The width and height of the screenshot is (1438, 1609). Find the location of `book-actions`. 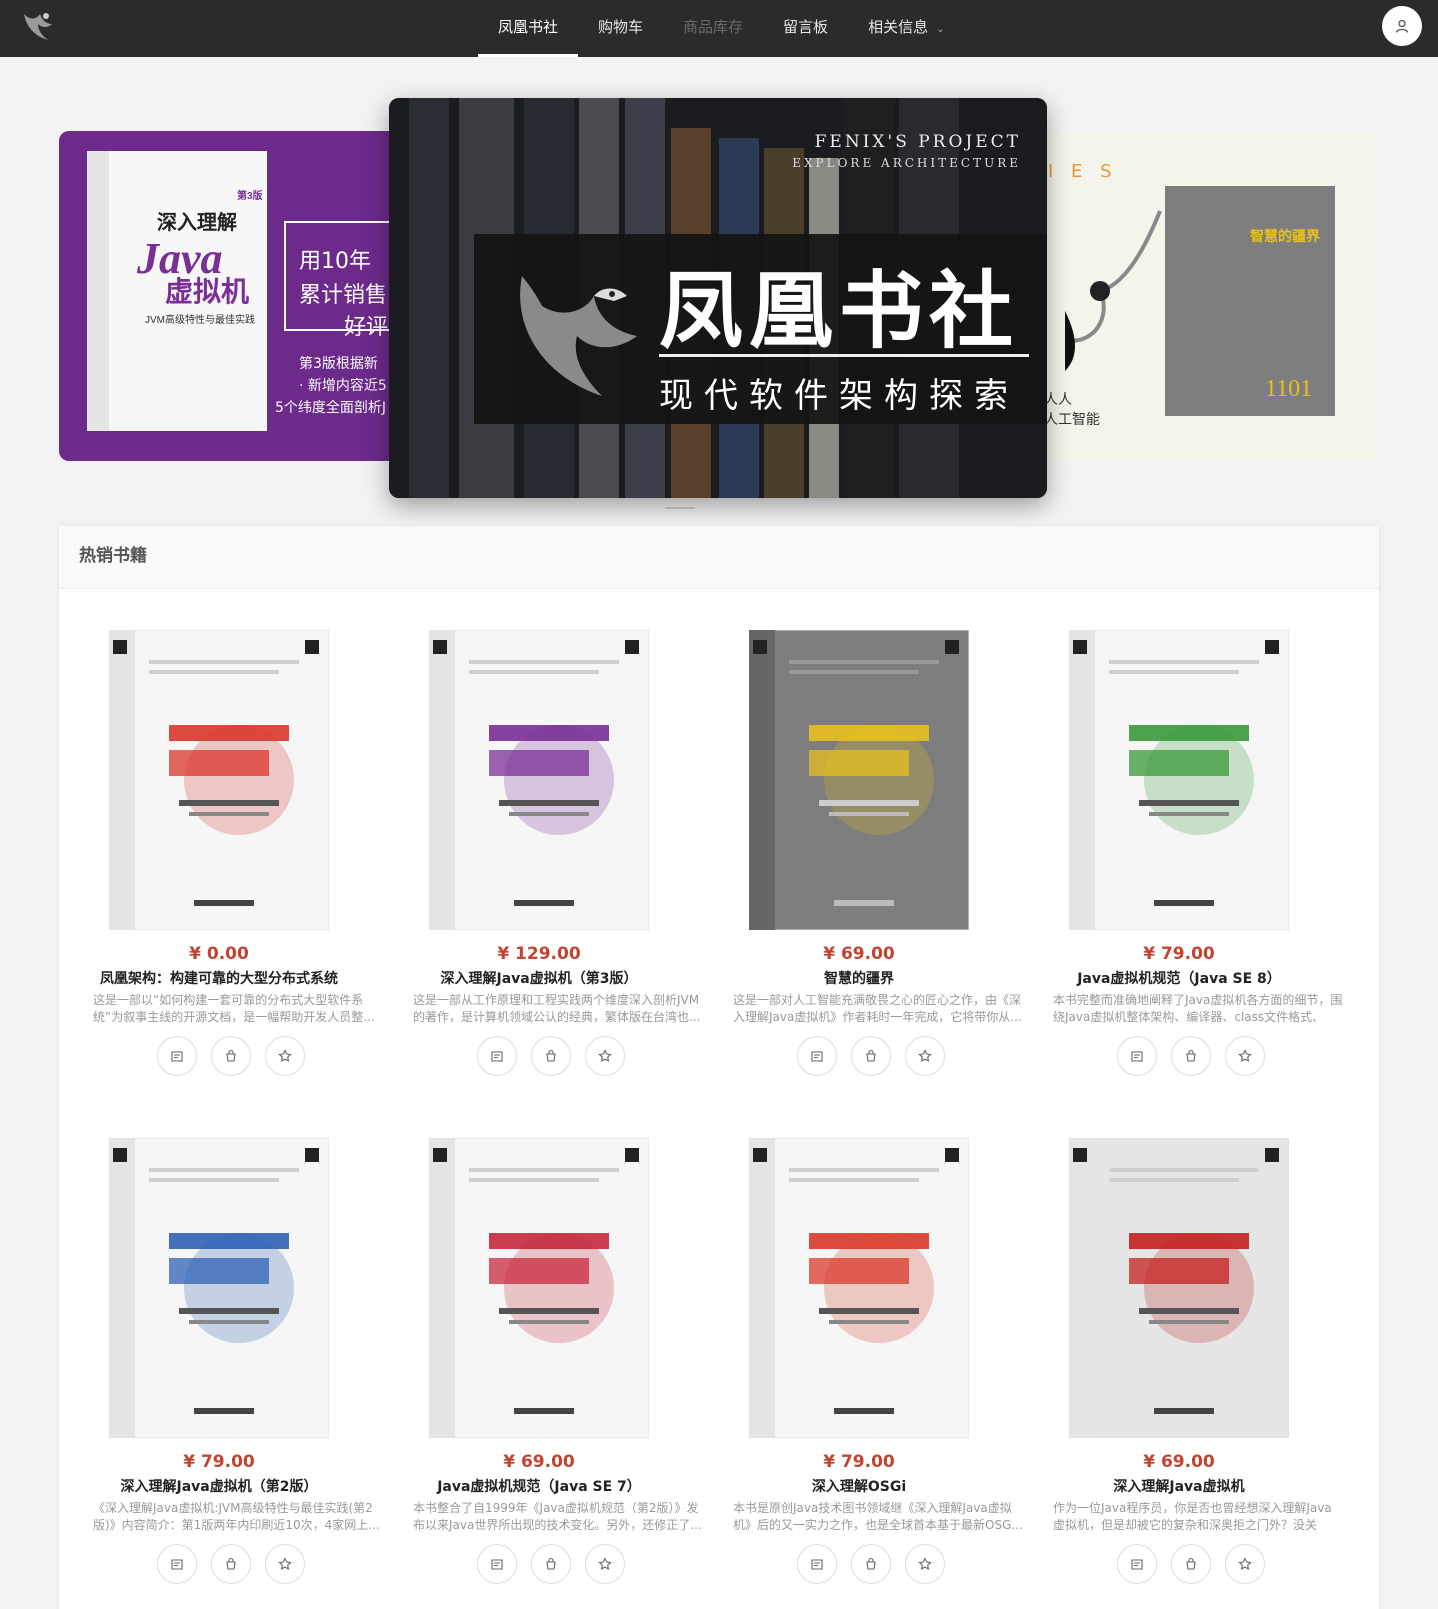

book-actions is located at coordinates (1207, 1564).